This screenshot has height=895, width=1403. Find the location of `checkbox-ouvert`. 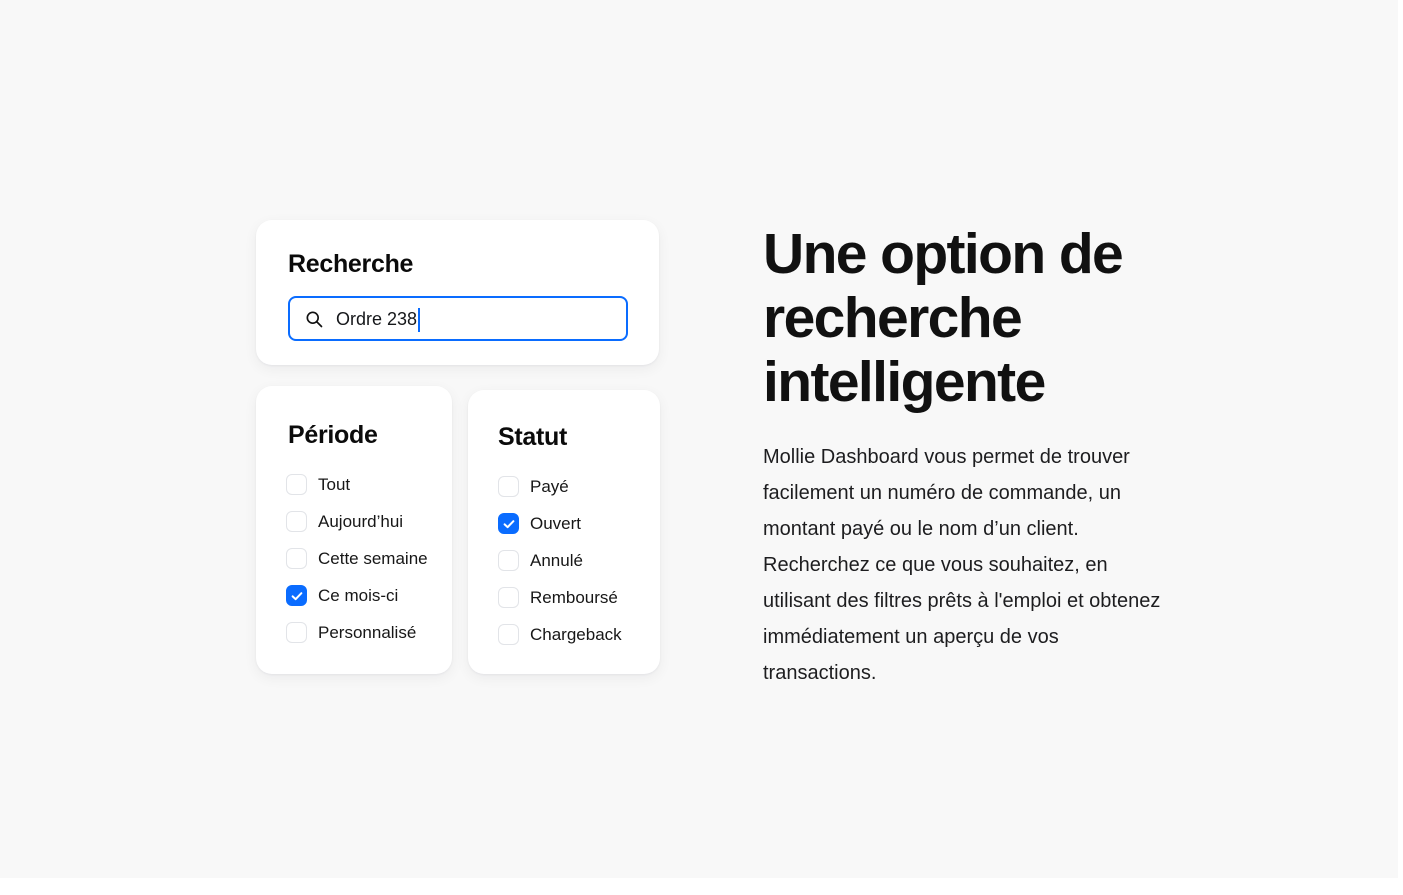

checkbox-ouvert is located at coordinates (508, 523).